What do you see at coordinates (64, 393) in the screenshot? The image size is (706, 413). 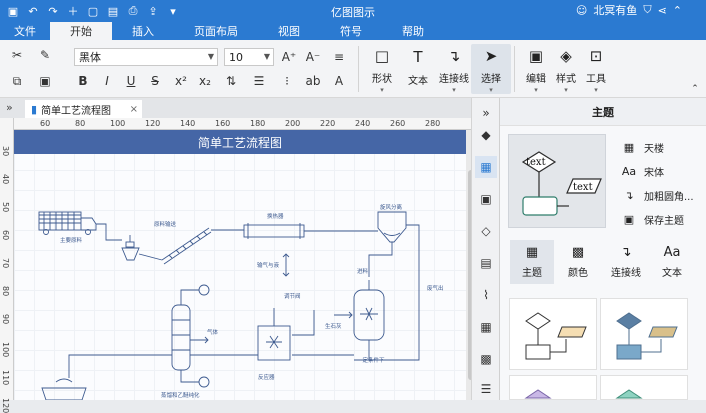 I see `storage-tank` at bounding box center [64, 393].